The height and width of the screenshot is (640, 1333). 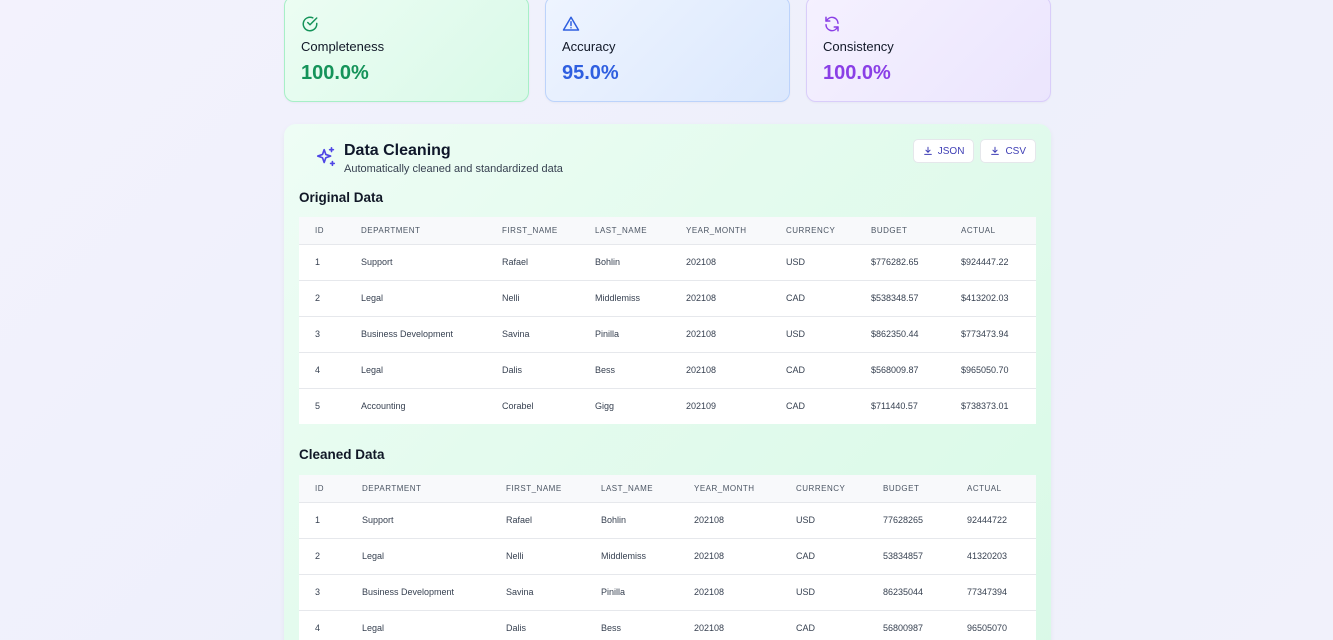 I want to click on consistency-card: Consistency 100.0%, so click(x=928, y=51).